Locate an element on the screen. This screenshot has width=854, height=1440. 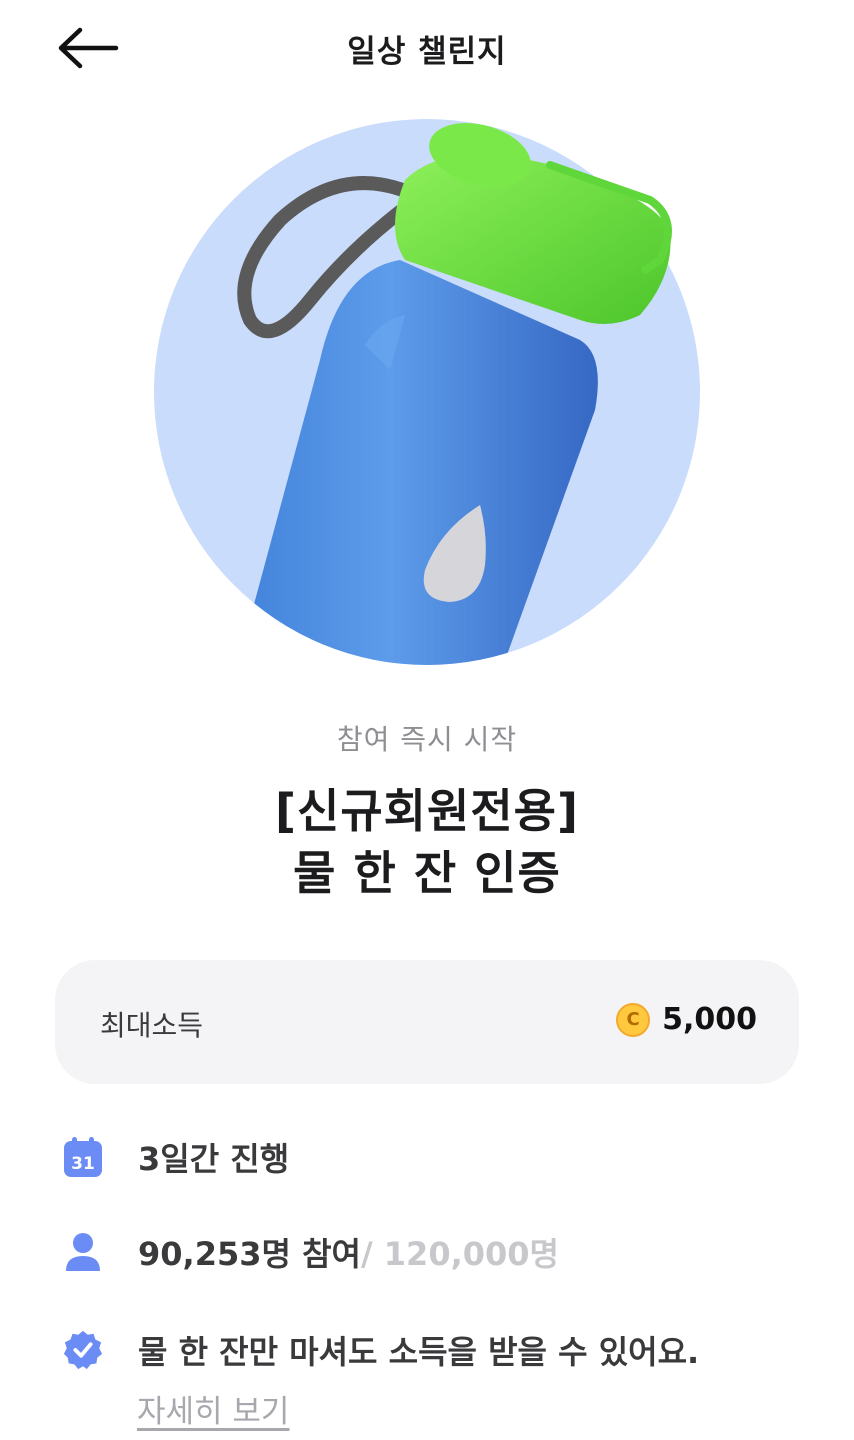
description-row: 물 한 잔만 마셔도 소득을 받을 수 있어요. is located at coordinates (380, 1350).